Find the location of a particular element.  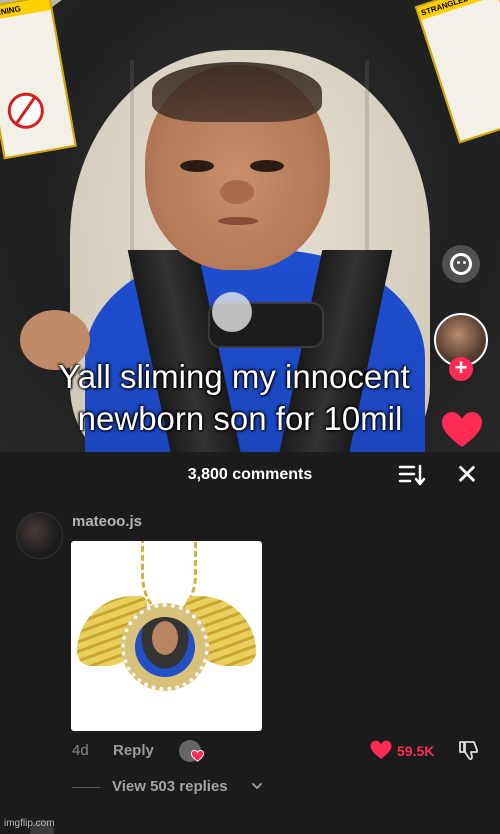

pendant-medallion is located at coordinates (165, 647).